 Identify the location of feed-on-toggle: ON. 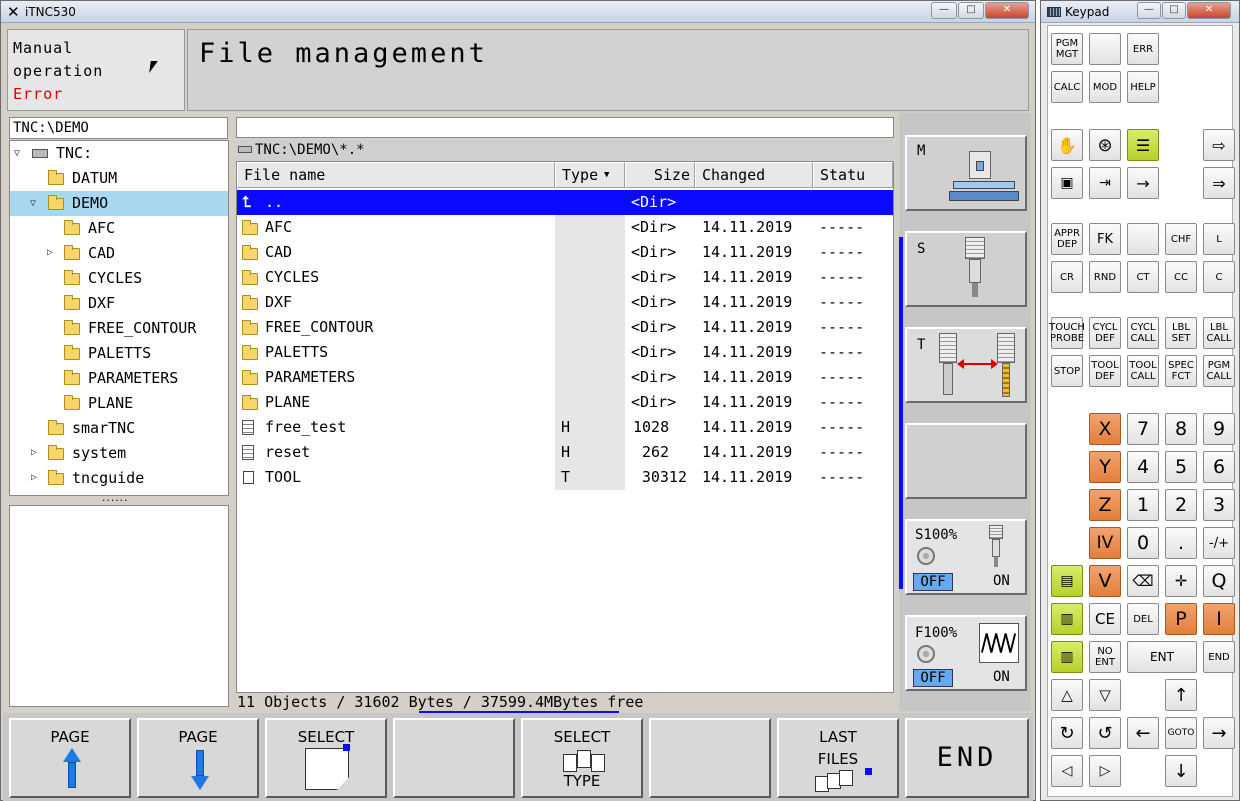
(1001, 677).